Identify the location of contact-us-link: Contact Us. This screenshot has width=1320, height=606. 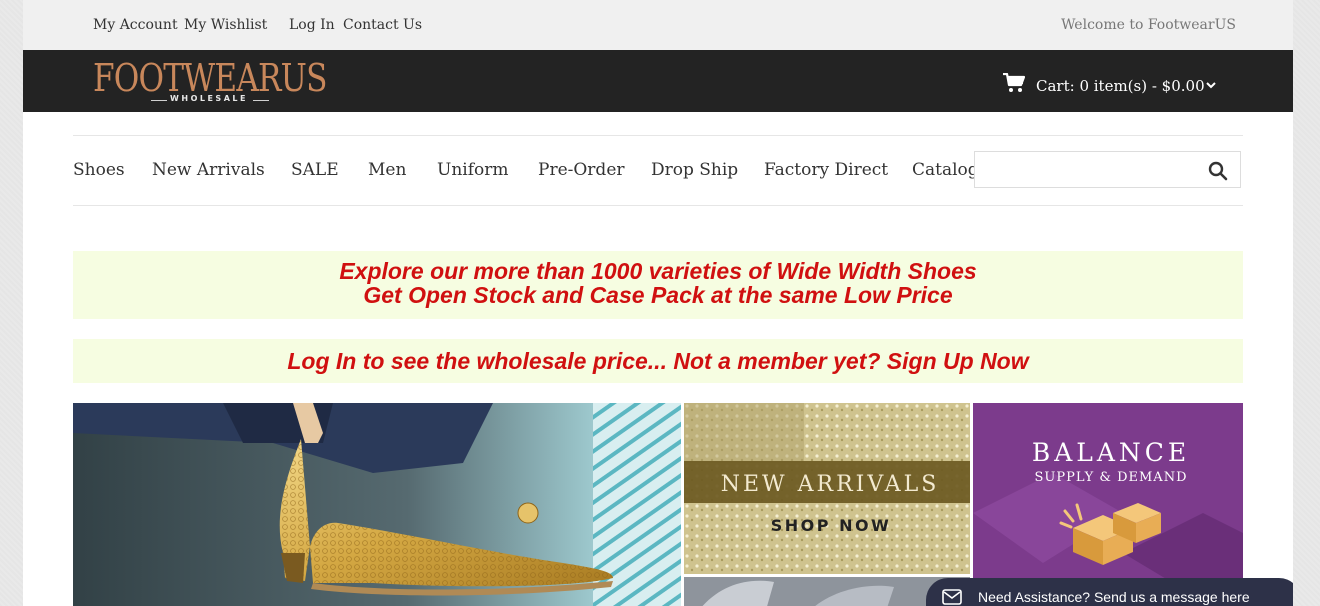
(382, 25).